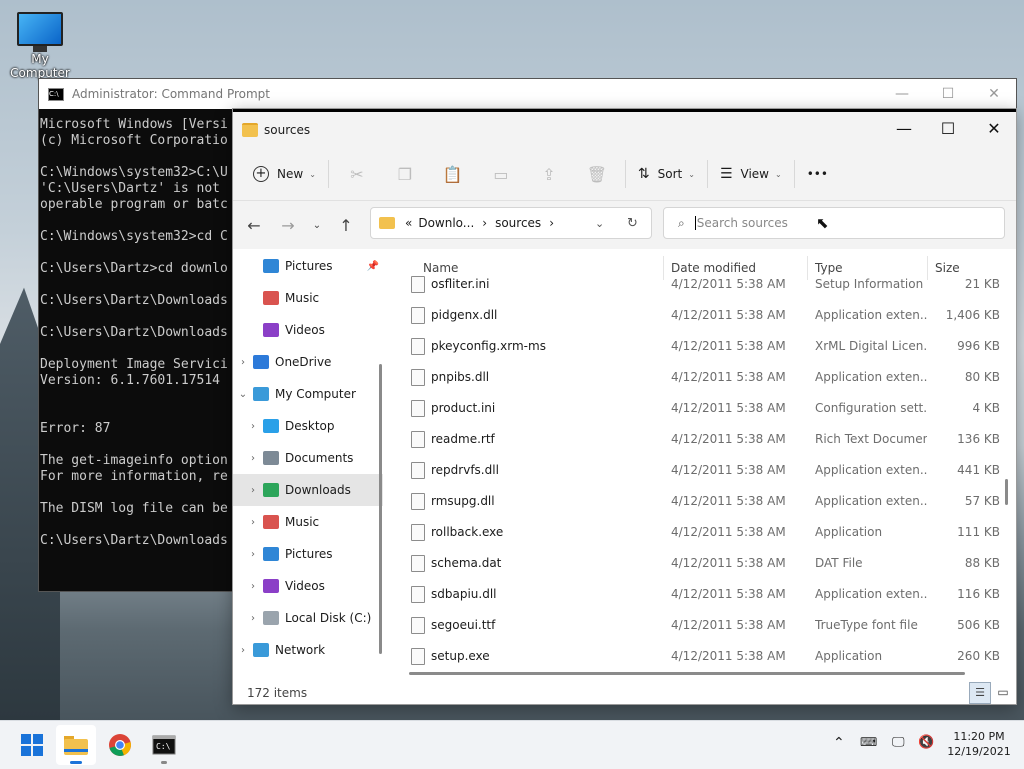 This screenshot has height=769, width=1024. I want to click on close-icon: ✕, so click(994, 94).